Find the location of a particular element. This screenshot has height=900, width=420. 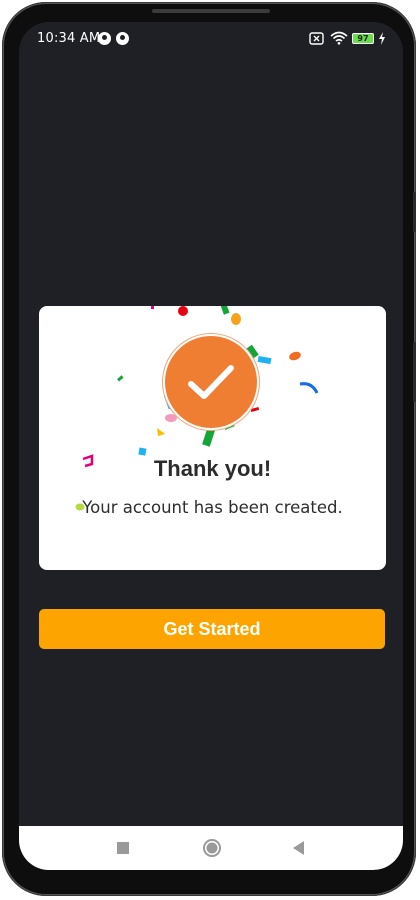

triangle-back-icon is located at coordinates (299, 848).